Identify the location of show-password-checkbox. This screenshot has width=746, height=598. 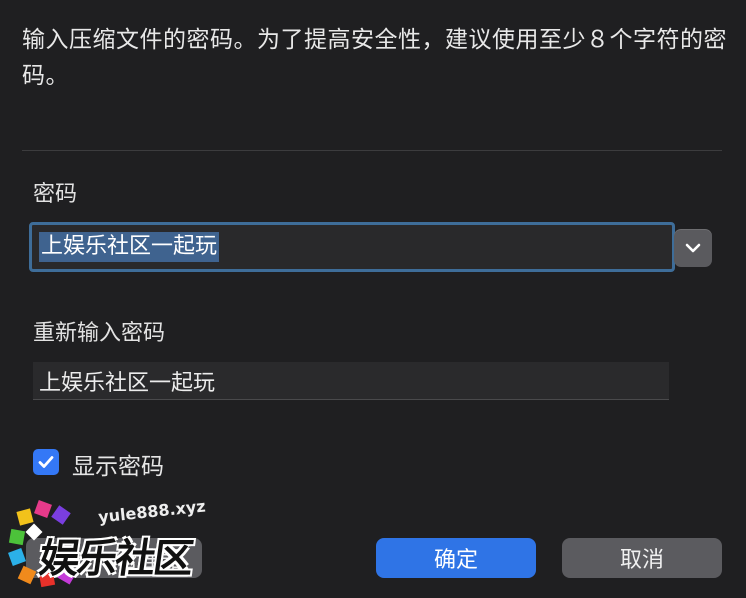
(46, 462).